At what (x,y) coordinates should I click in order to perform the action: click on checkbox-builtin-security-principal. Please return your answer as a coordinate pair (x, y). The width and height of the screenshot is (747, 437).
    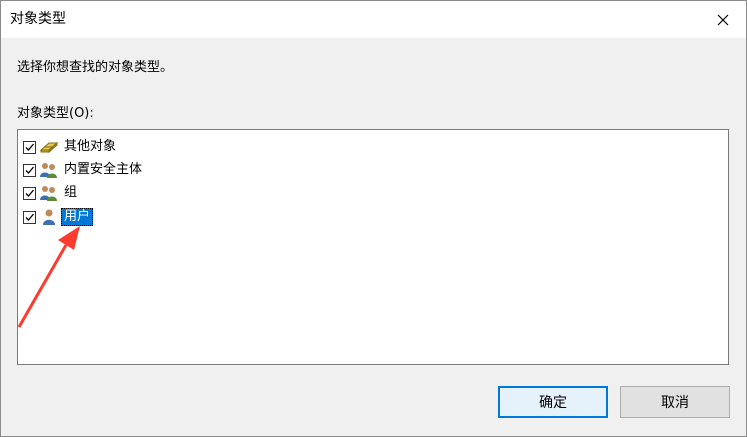
    Looking at the image, I should click on (29, 170).